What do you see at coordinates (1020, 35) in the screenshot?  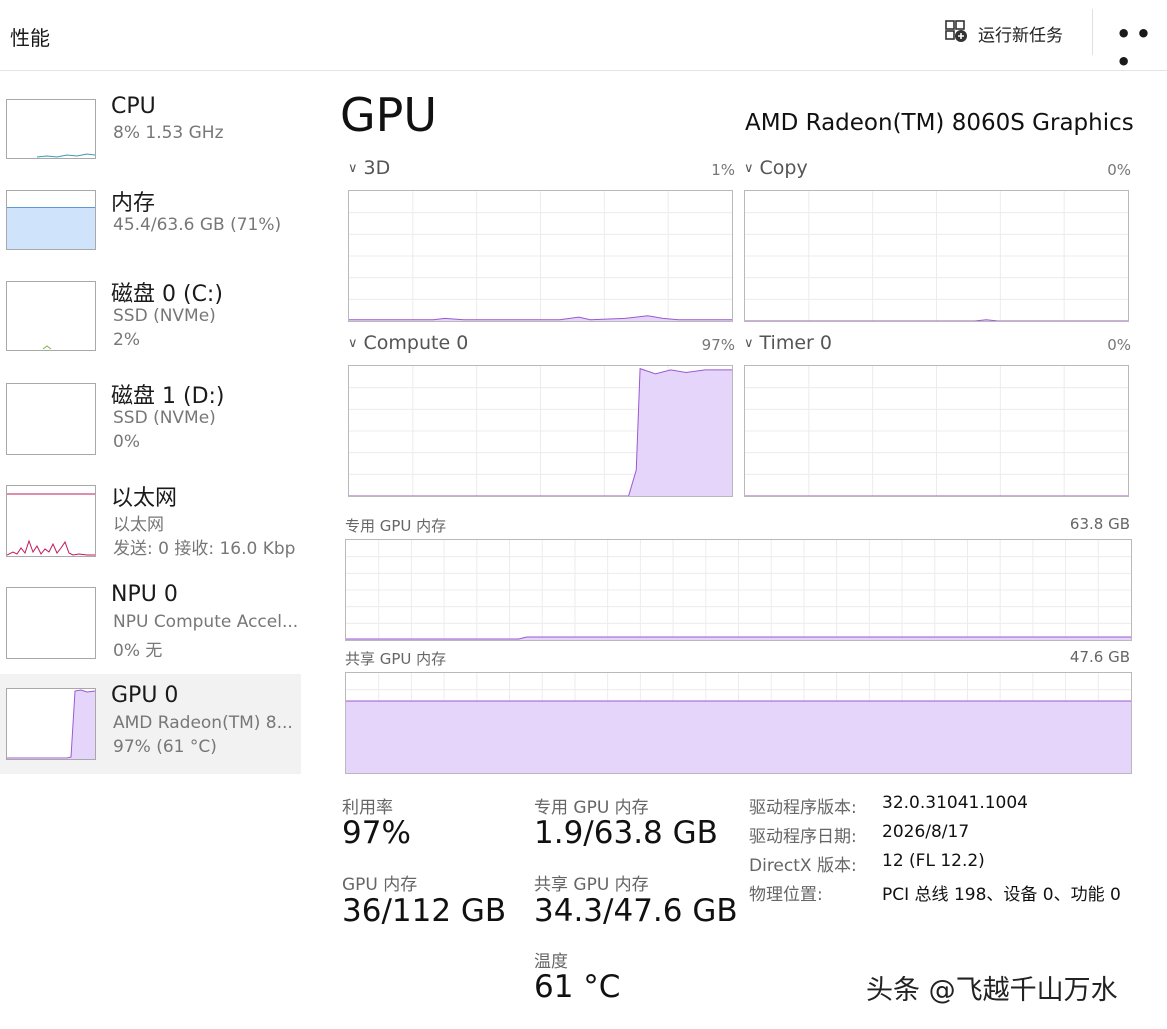 I see `run-new-task-label: 运行新任务` at bounding box center [1020, 35].